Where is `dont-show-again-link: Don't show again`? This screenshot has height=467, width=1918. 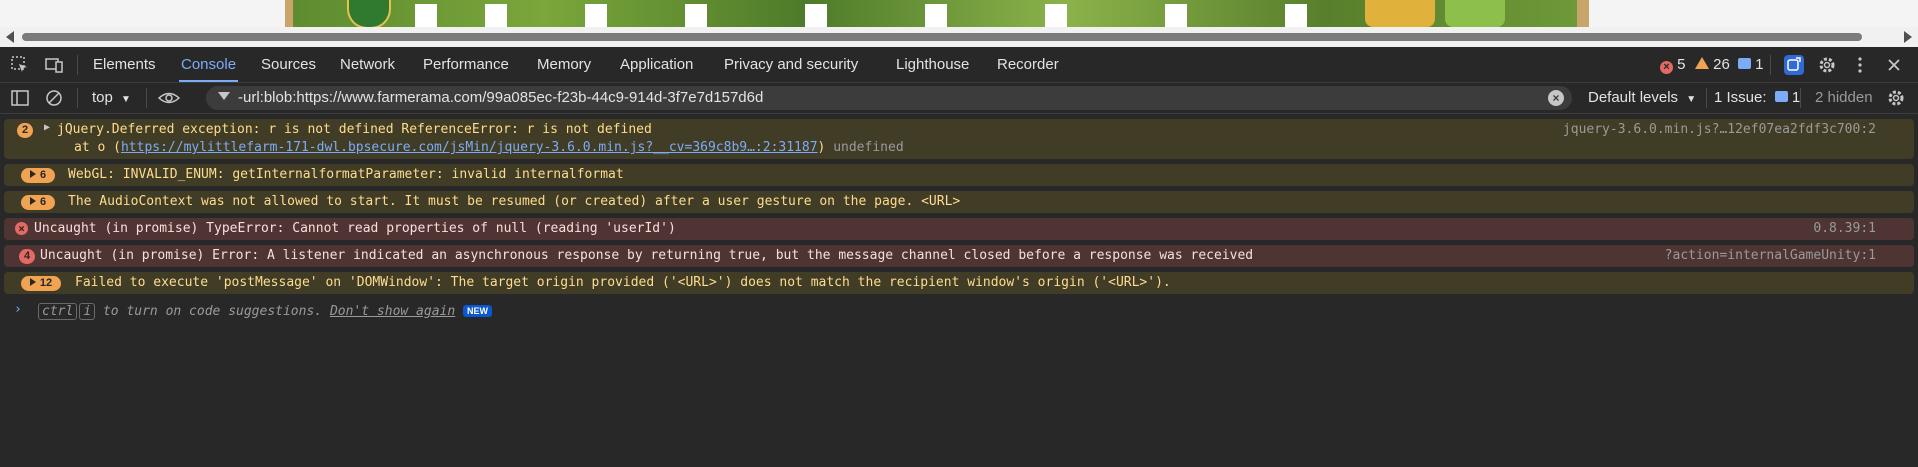
dont-show-again-link: Don't show again is located at coordinates (392, 311).